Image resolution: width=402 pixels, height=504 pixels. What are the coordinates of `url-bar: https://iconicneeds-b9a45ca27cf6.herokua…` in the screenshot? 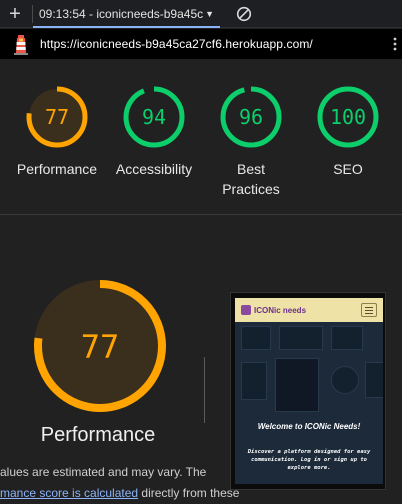 It's located at (201, 44).